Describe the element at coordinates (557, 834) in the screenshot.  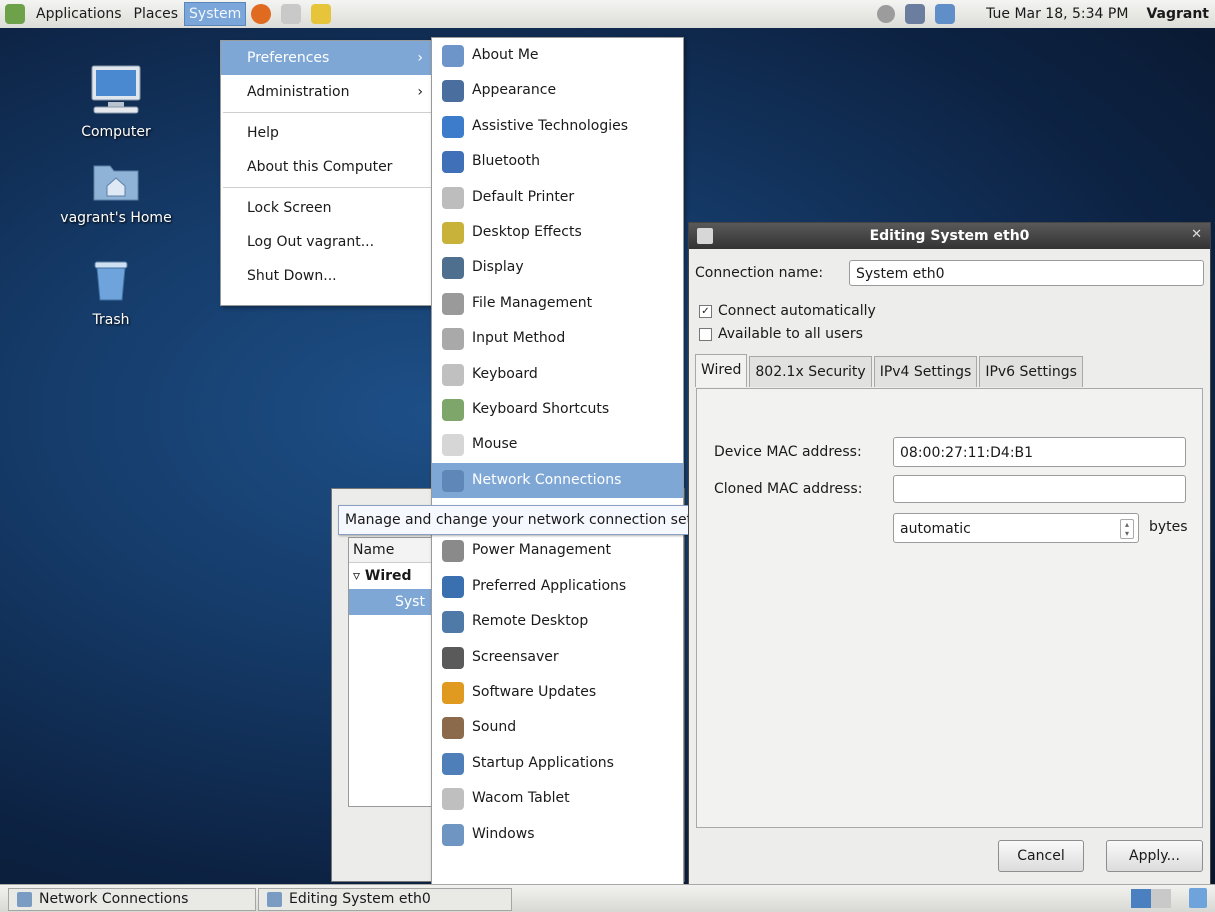
I see `menu-item-windows: Windows` at that location.